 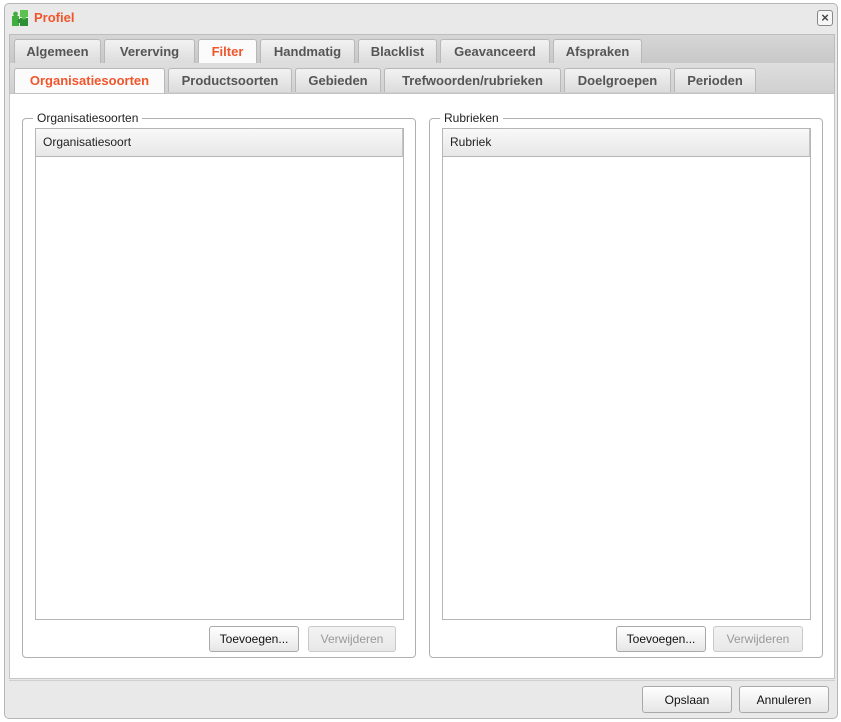 I want to click on tab-handmatig: Handmatig, so click(x=307, y=51).